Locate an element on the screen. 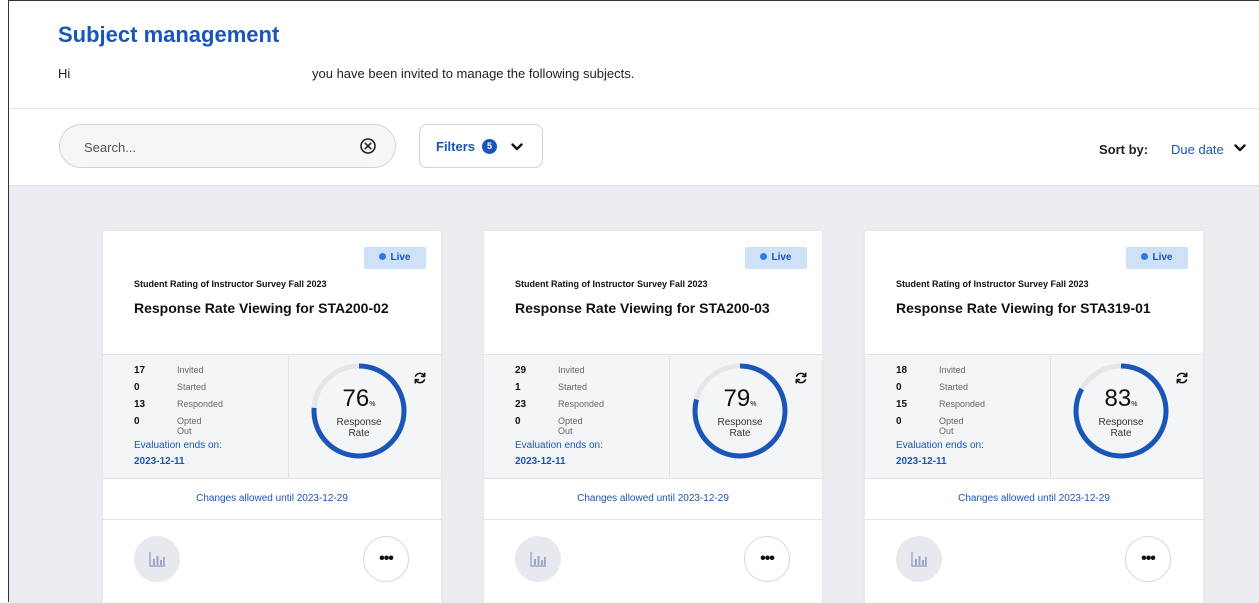 The height and width of the screenshot is (603, 1259). stat-value: 15 is located at coordinates (902, 404).